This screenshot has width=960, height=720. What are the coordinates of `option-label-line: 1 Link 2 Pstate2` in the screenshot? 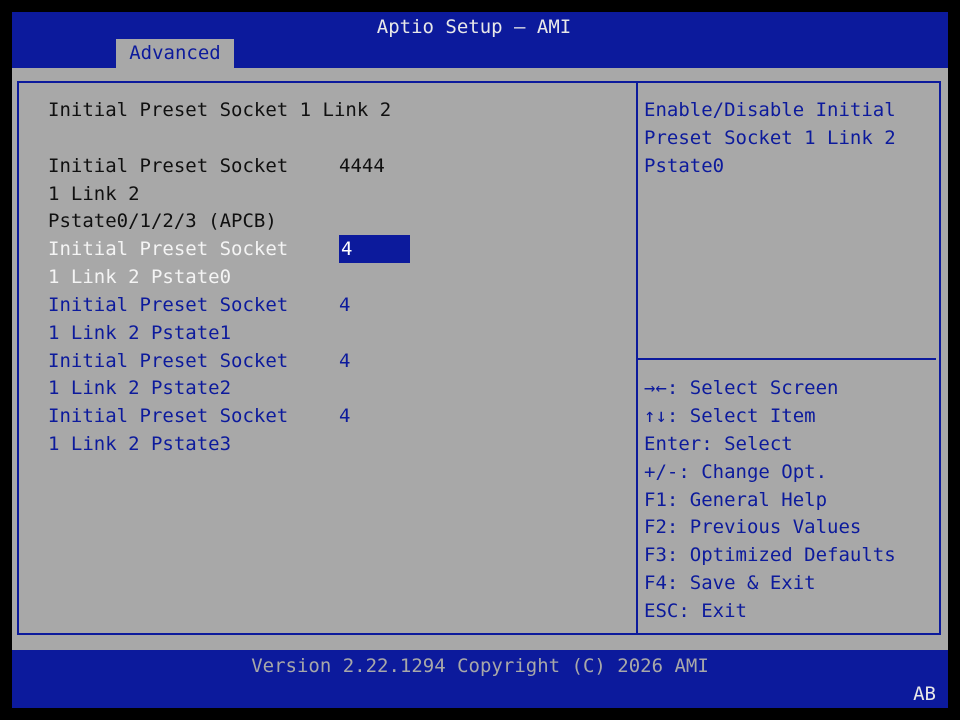 It's located at (139, 388).